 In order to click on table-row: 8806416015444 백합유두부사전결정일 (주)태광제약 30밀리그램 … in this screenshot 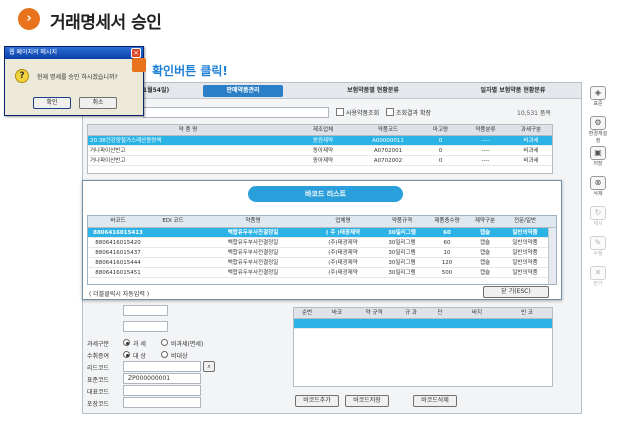, I will do `click(322, 263)`.